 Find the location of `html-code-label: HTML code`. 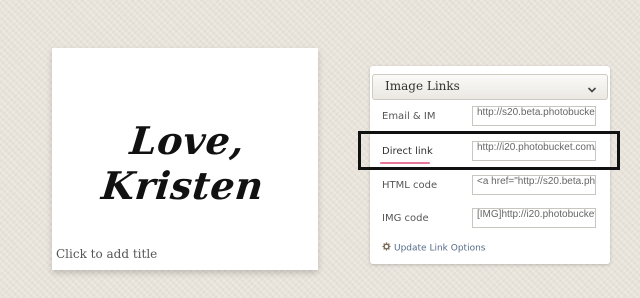

html-code-label: HTML code is located at coordinates (410, 185).